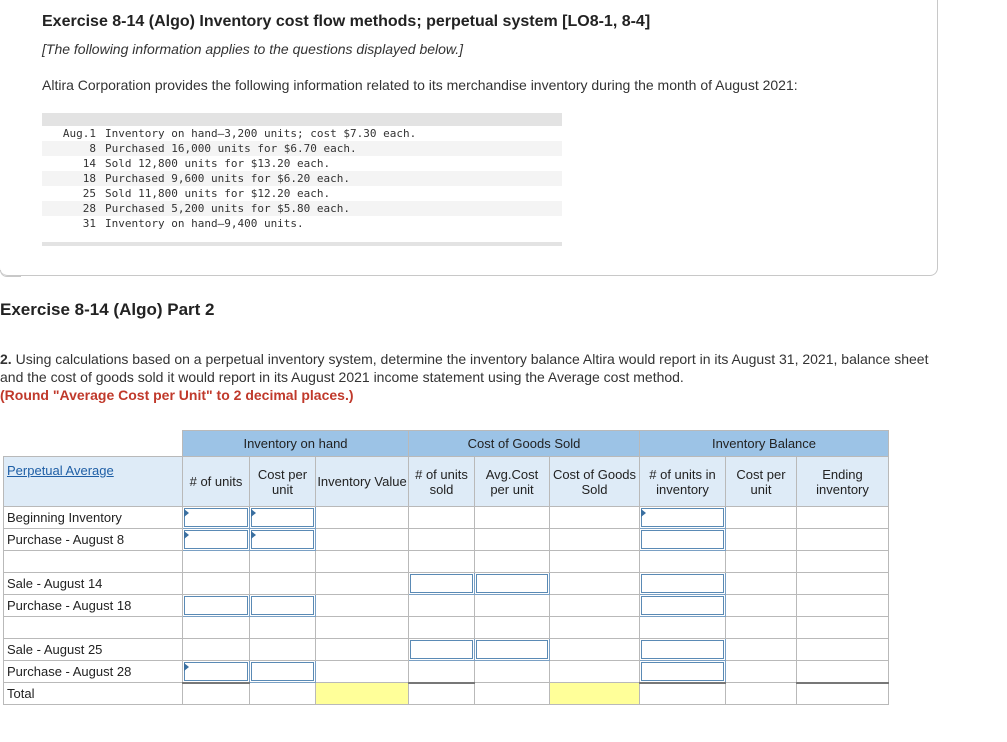 Image resolution: width=1007 pixels, height=742 pixels. Describe the element at coordinates (682, 517) in the screenshot. I see `beginning-balance-units-input` at that location.